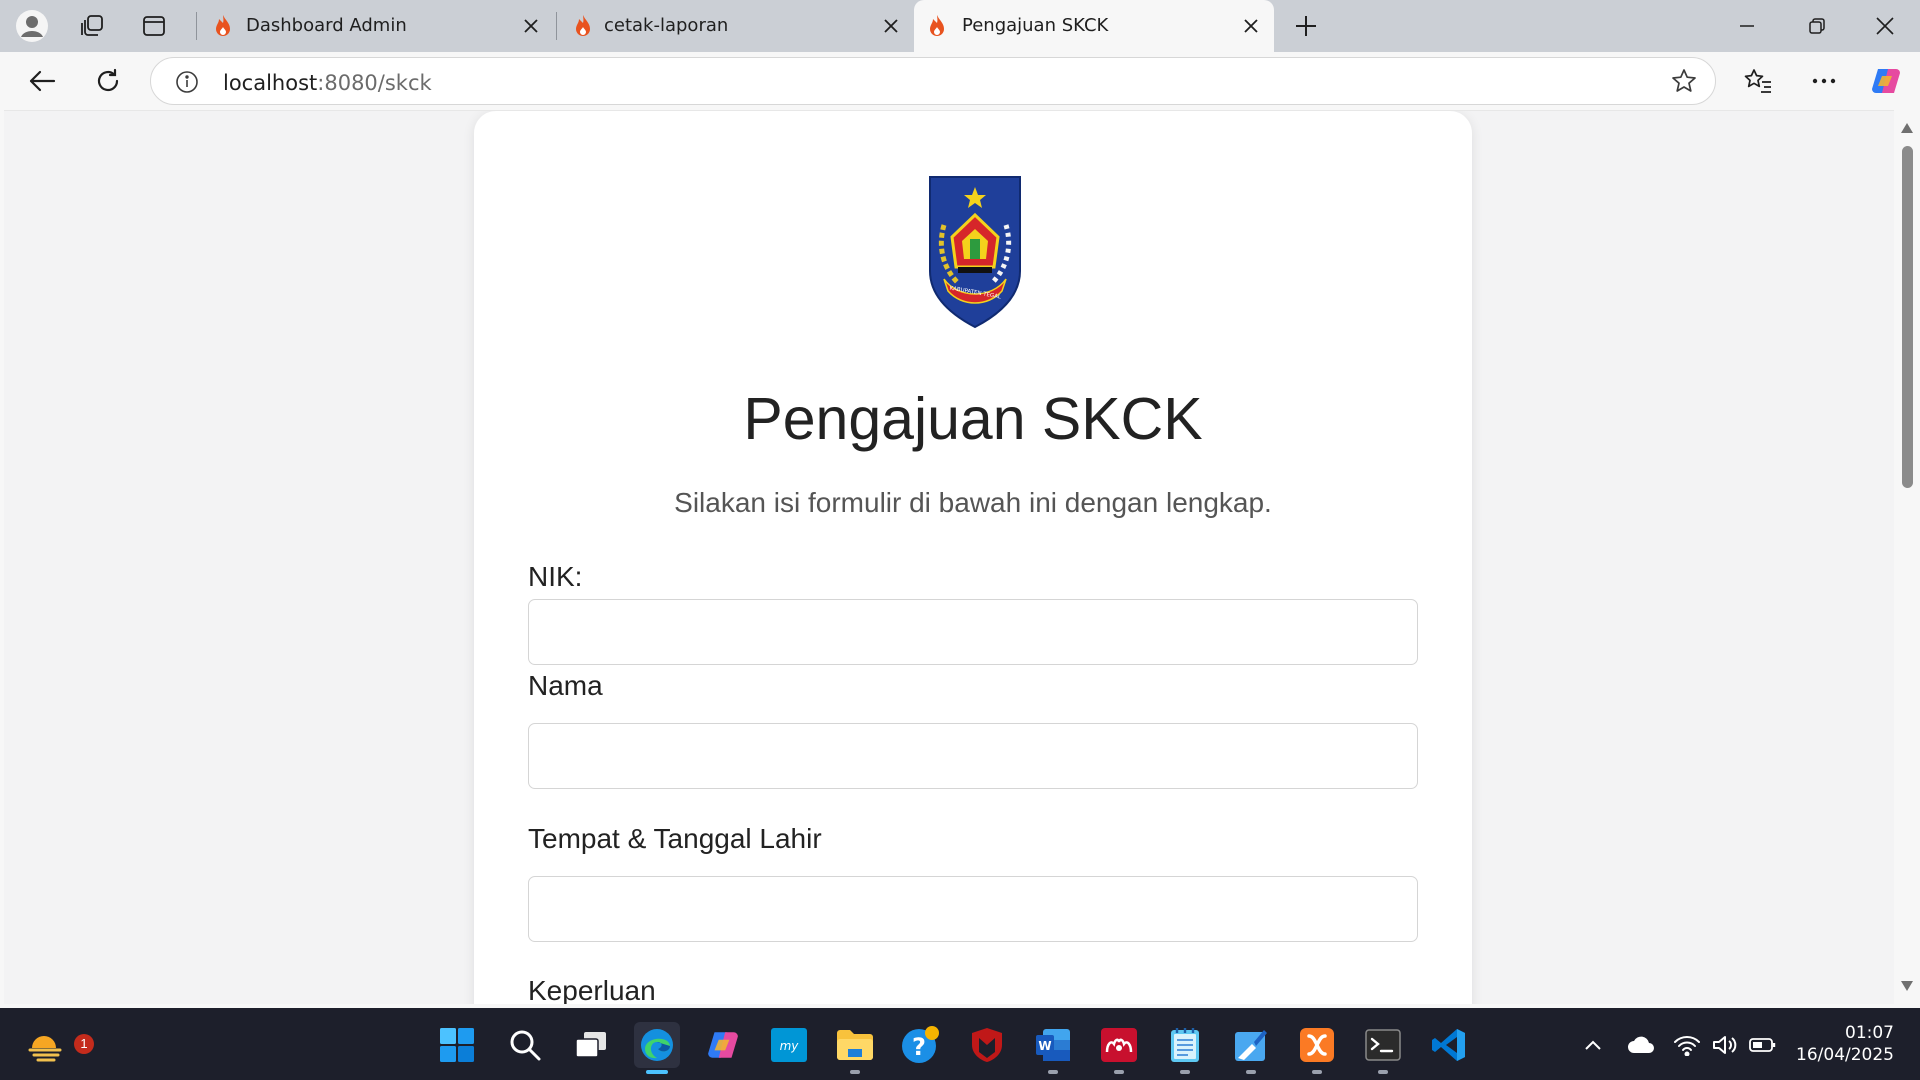 This screenshot has height=1080, width=1920. I want to click on paint-taskbar-button, so click(1251, 1048).